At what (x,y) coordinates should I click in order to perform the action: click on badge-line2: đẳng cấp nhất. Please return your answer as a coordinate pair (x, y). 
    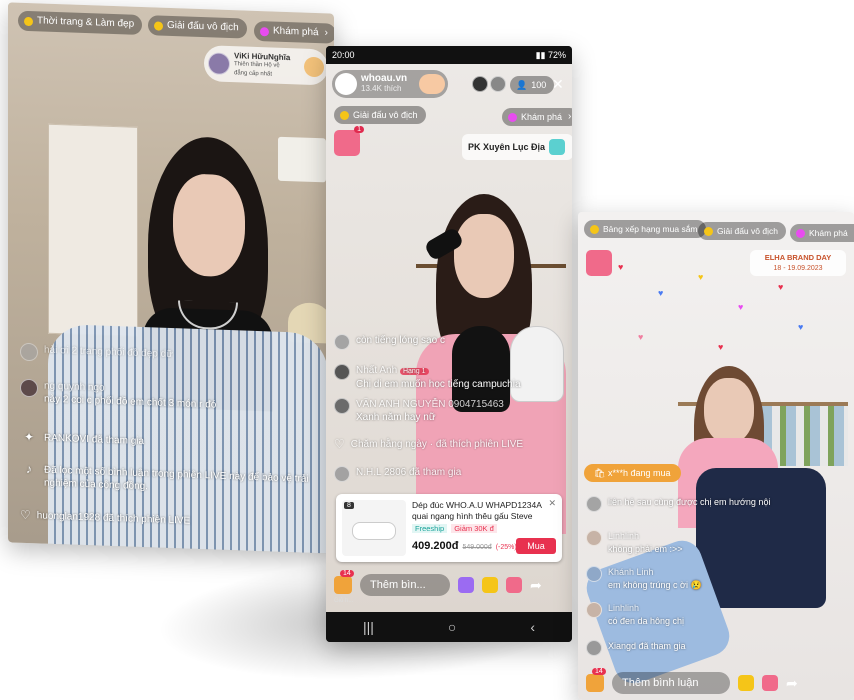
    Looking at the image, I should click on (253, 73).